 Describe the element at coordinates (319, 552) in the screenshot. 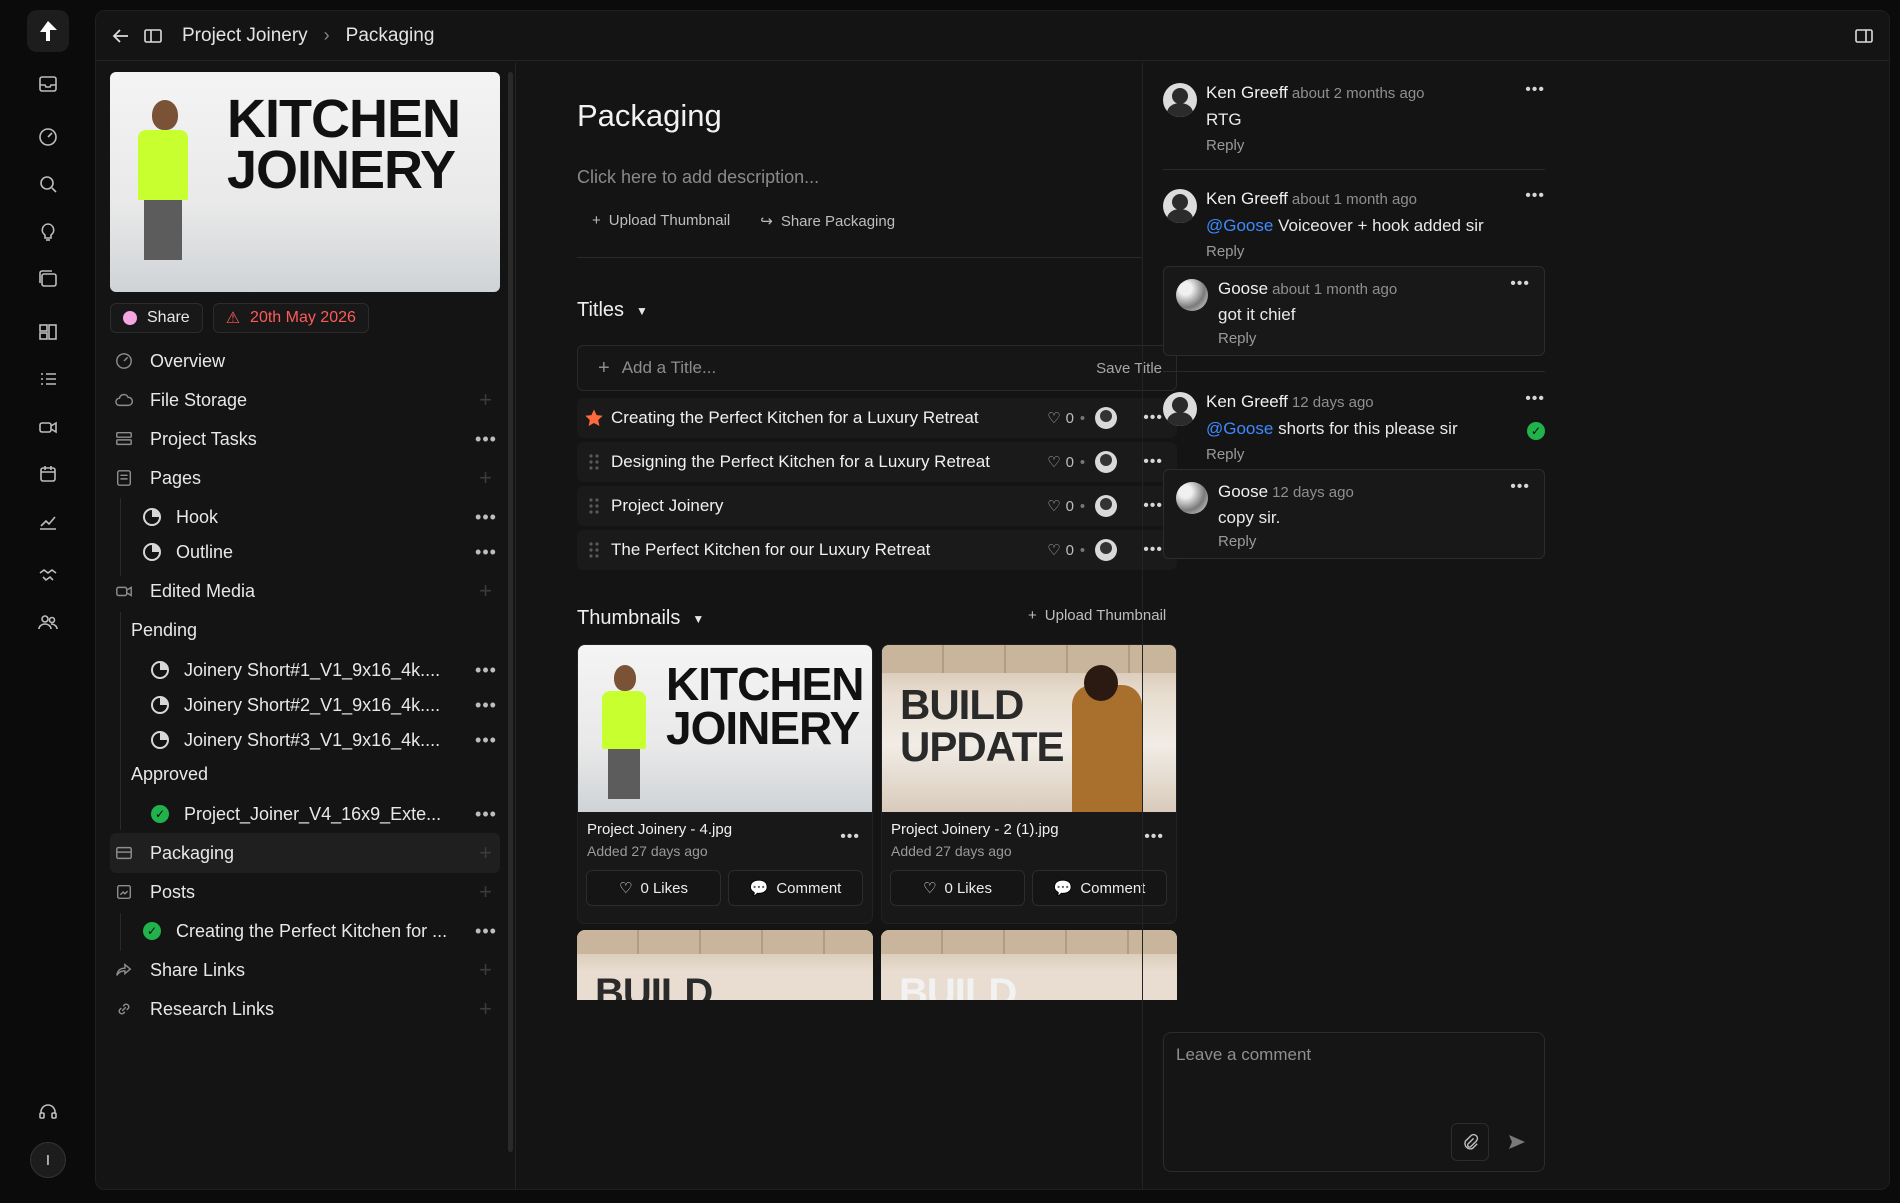

I see `nav-page-outline: Outline •••` at that location.